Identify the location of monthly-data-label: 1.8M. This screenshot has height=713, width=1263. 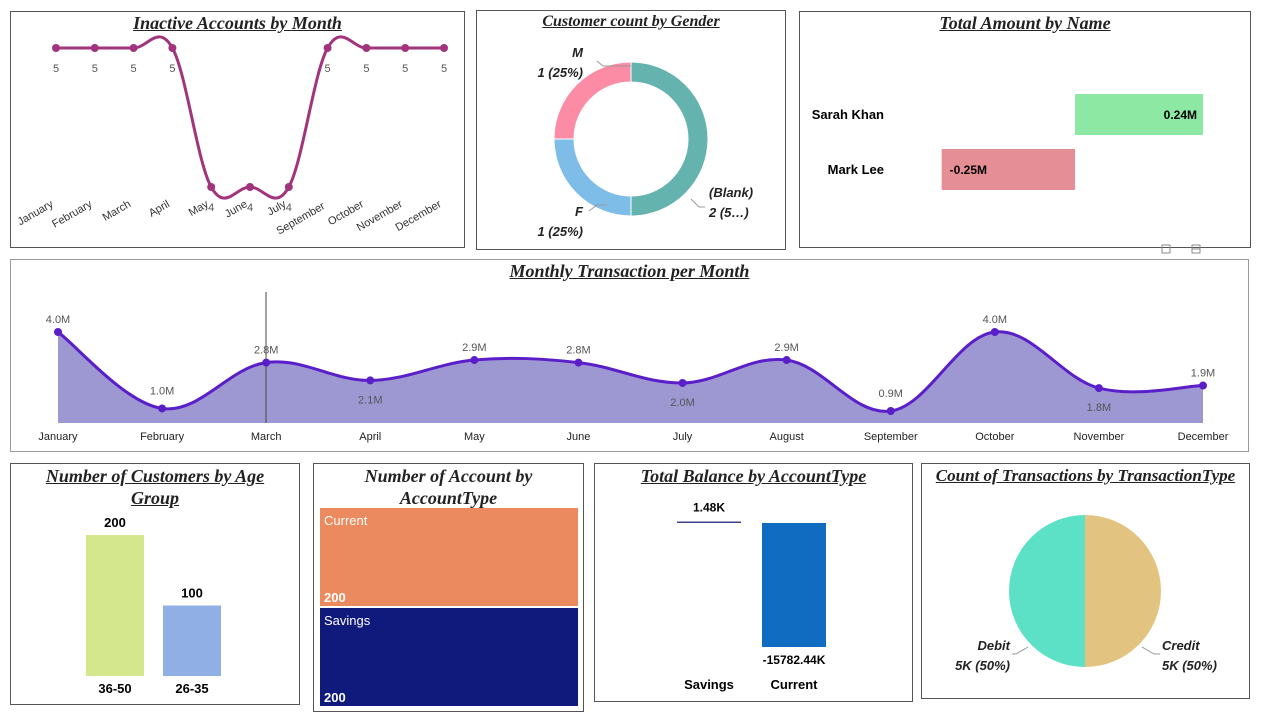
(1099, 408).